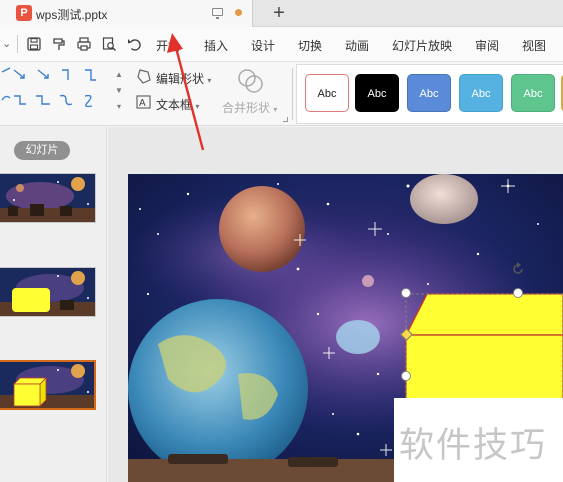 The image size is (563, 482). I want to click on more-icon: ▾, so click(119, 107).